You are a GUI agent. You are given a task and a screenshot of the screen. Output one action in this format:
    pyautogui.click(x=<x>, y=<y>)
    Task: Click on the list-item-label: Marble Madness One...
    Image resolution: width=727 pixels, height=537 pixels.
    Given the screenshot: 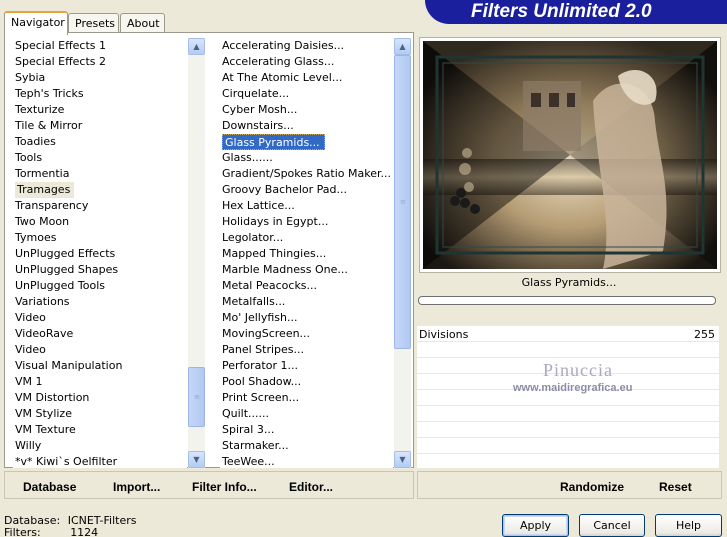 What is the action you would take?
    pyautogui.click(x=285, y=269)
    